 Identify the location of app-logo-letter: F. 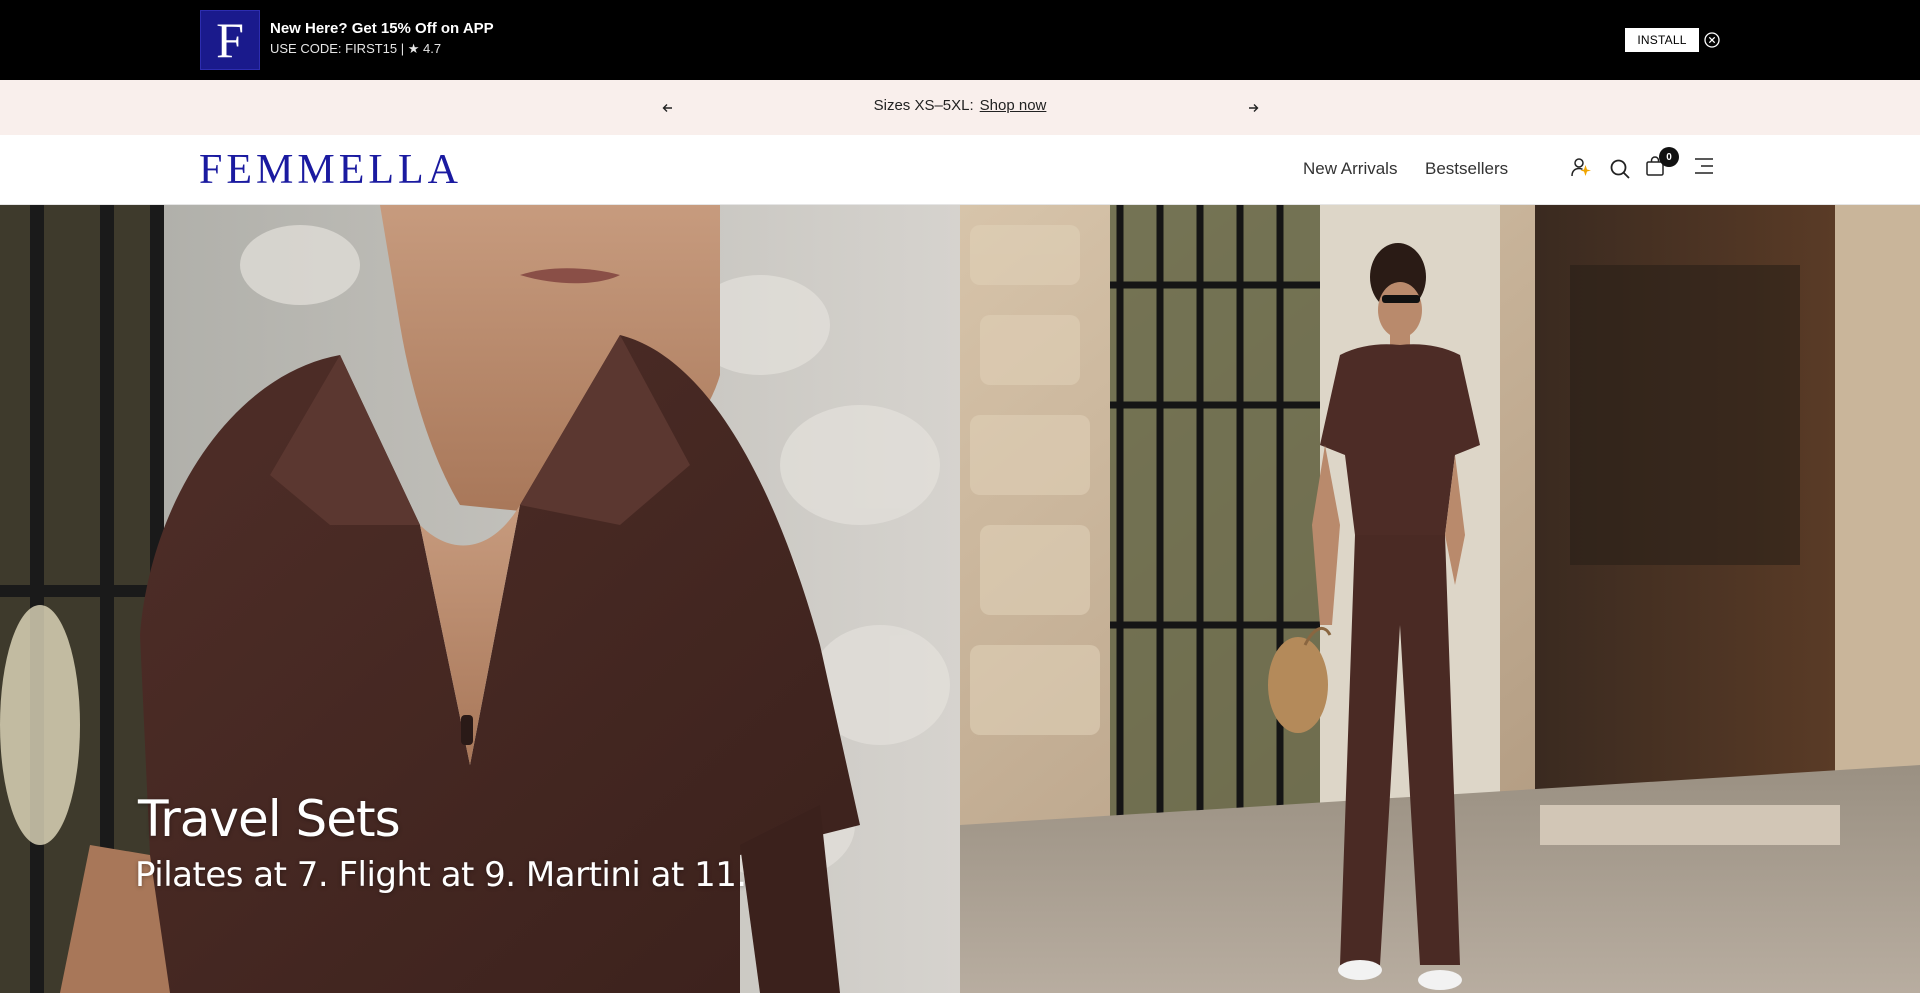
(230, 40).